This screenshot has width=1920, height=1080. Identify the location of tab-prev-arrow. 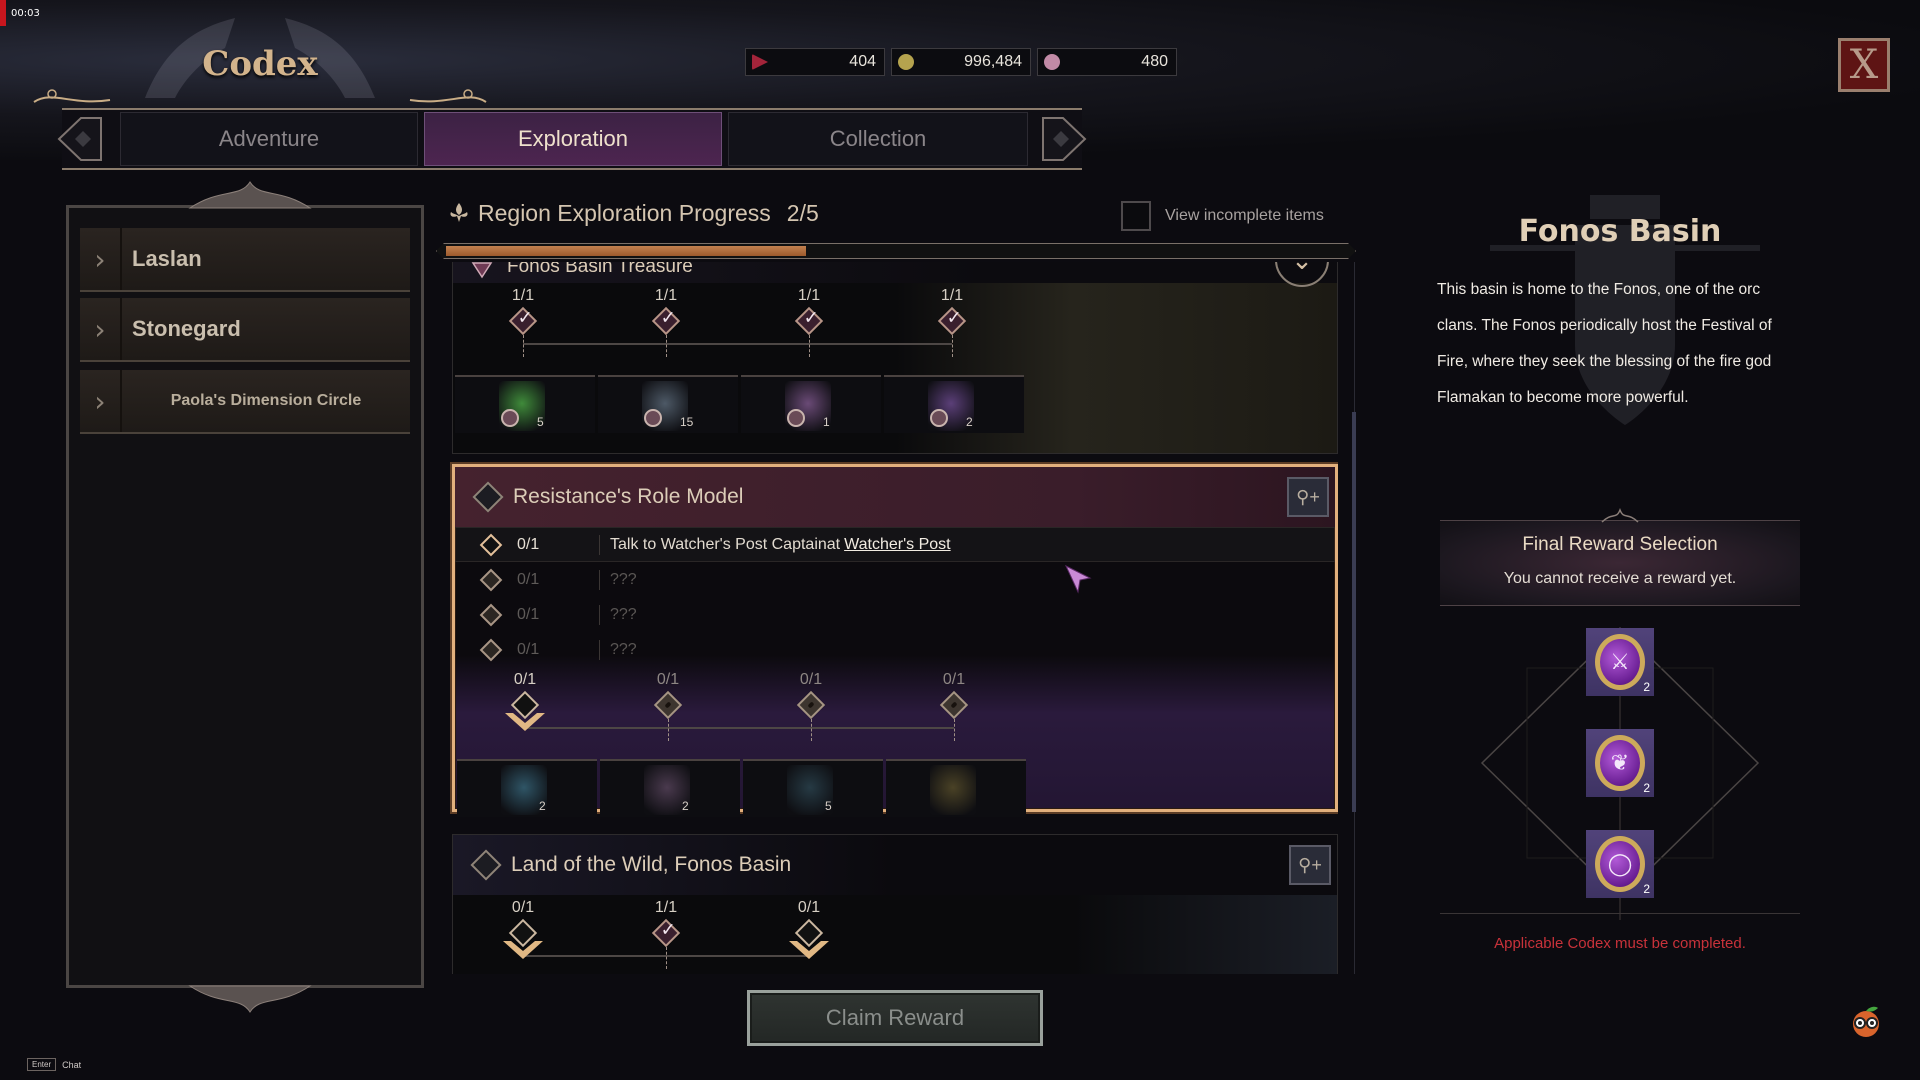
(80, 139).